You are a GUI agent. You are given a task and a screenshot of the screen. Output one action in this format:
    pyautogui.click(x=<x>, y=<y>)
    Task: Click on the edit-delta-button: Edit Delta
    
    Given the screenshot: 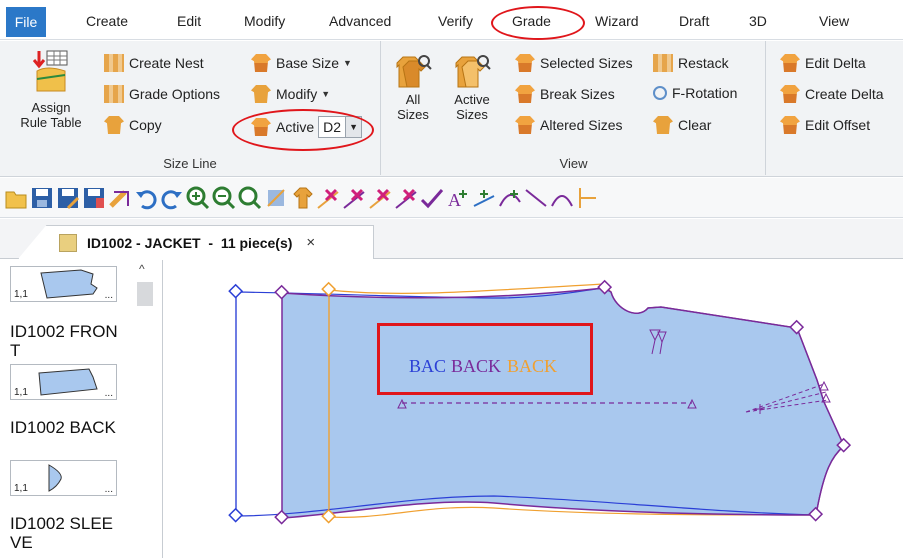 What is the action you would take?
    pyautogui.click(x=823, y=63)
    